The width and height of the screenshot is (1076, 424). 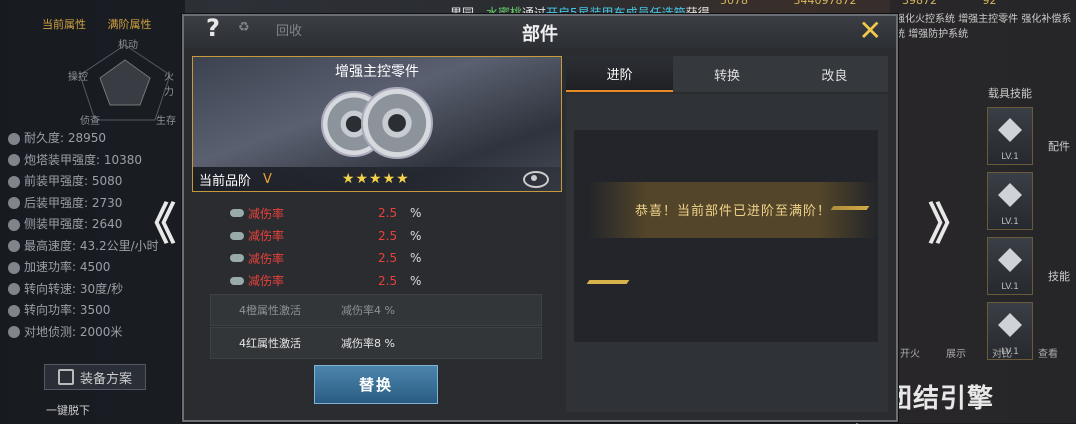 What do you see at coordinates (950, 220) in the screenshot?
I see `next-part-arrow: 》` at bounding box center [950, 220].